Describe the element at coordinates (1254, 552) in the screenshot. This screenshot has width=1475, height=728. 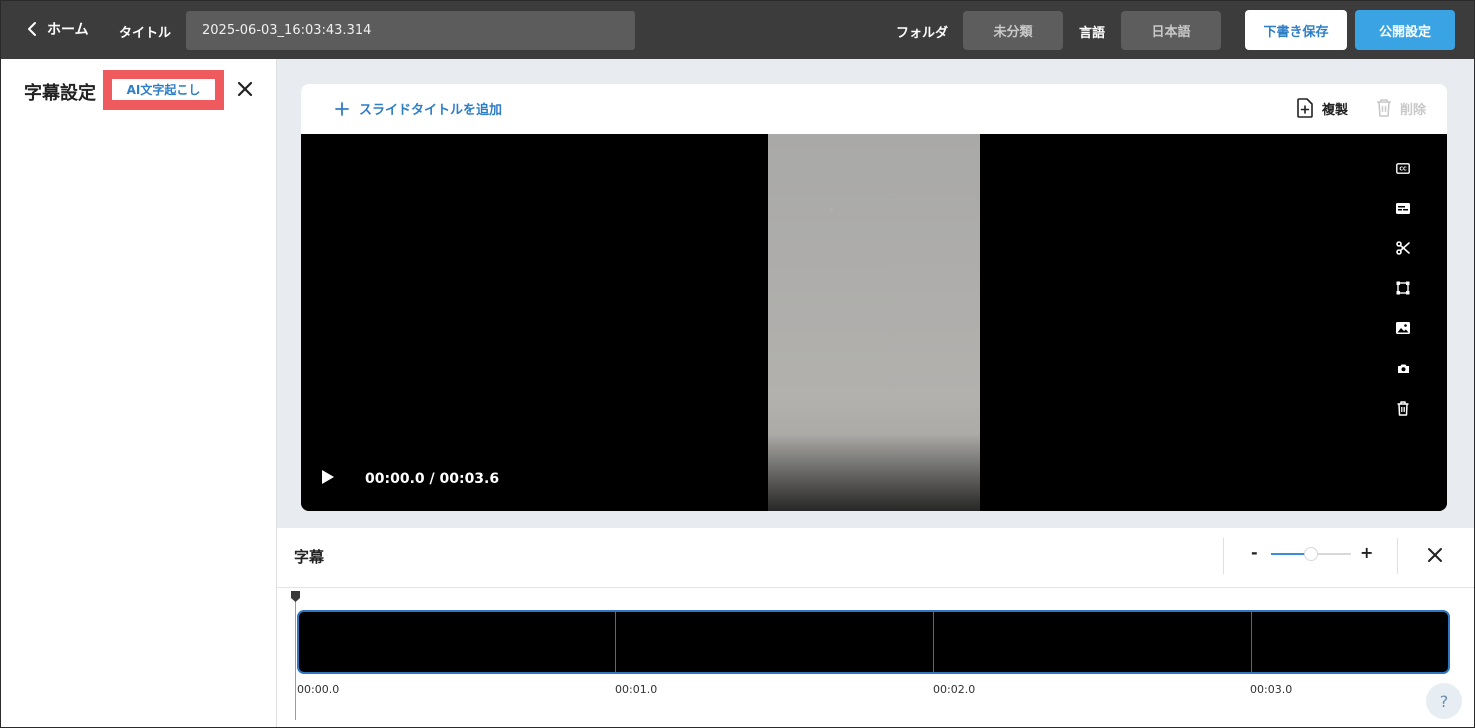
I see `zoom-out-button: -` at that location.